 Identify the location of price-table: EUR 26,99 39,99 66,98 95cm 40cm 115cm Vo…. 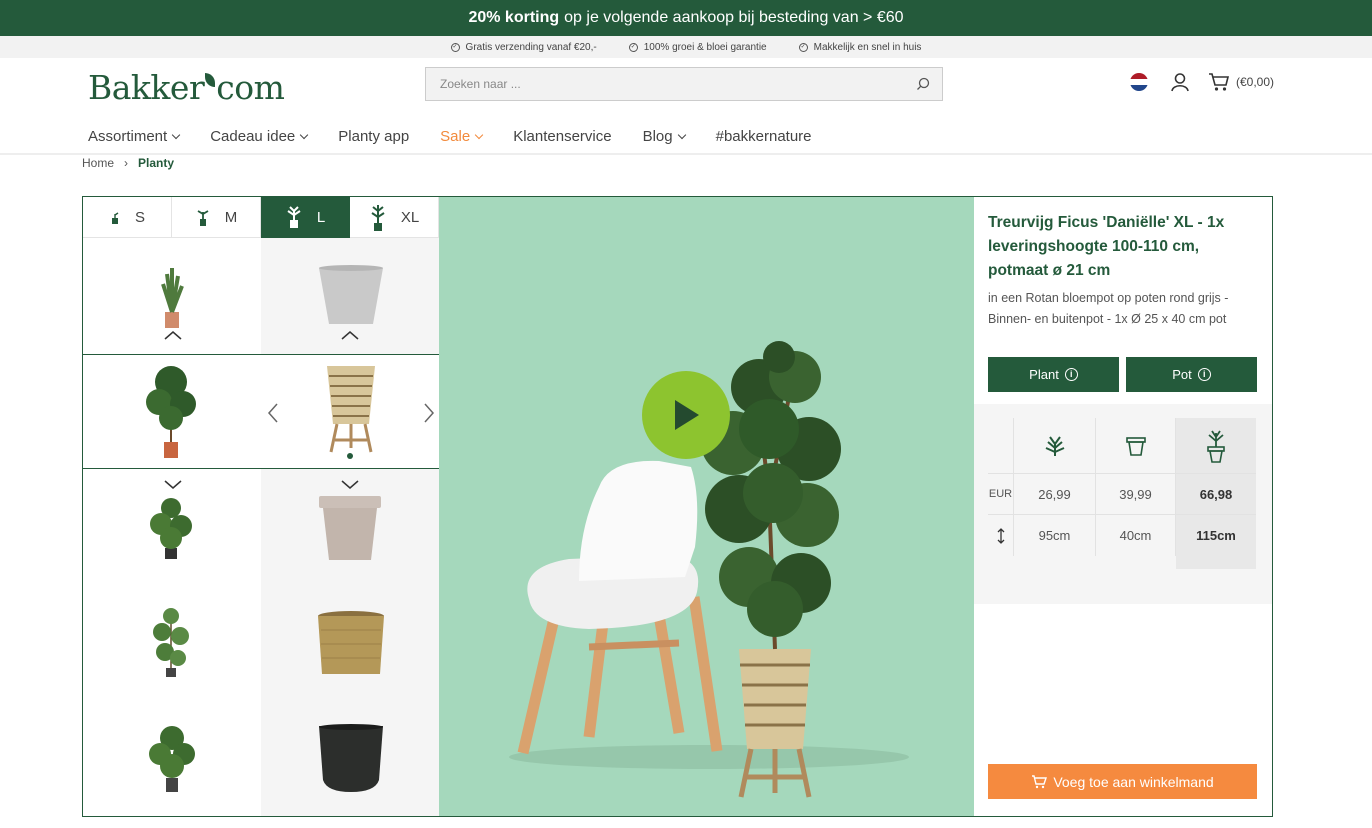
(1123, 601).